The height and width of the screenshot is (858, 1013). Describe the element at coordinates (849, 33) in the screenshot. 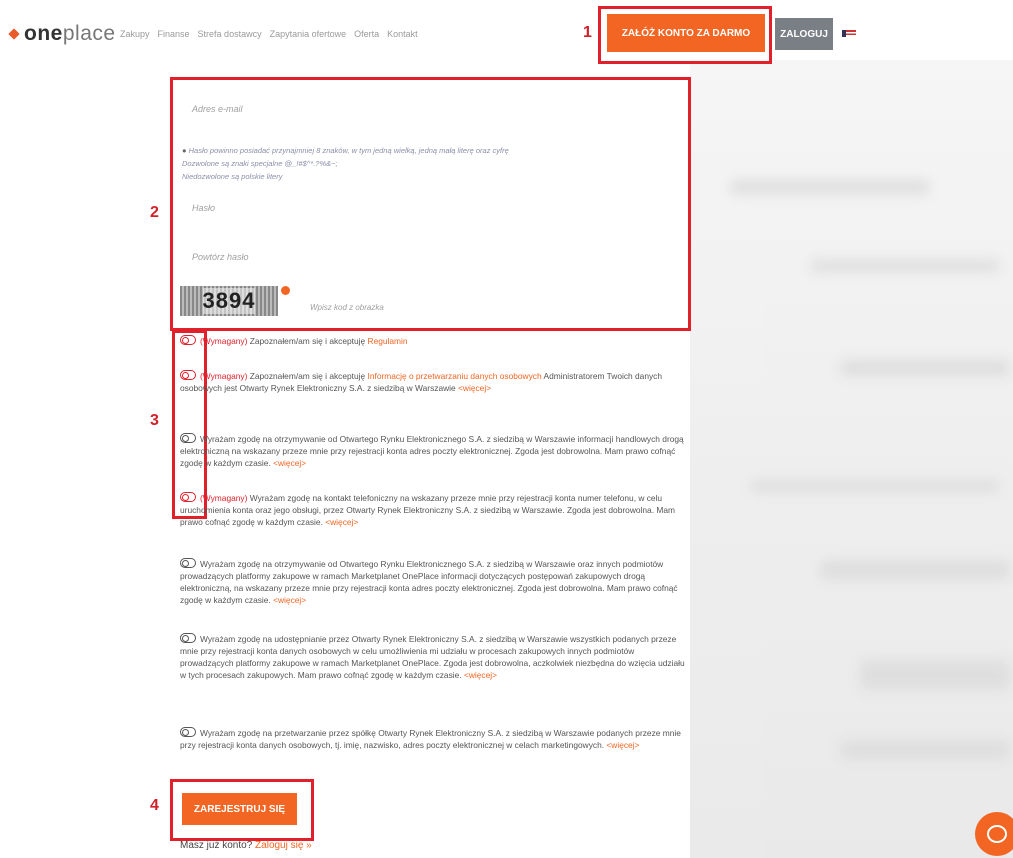

I see `language-flag-icon` at that location.